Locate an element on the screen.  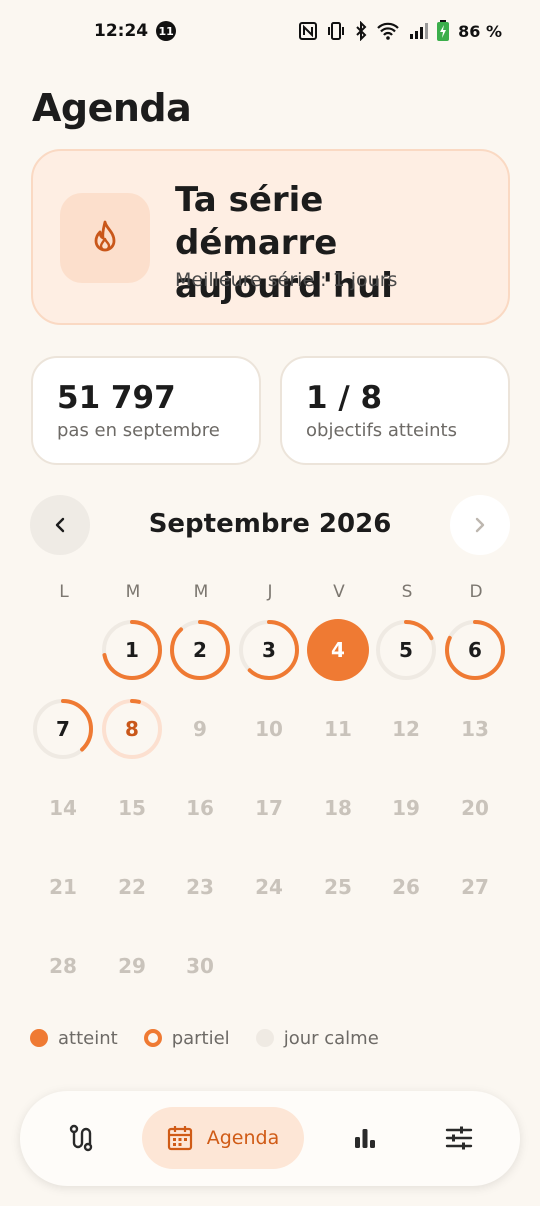
flame-icon is located at coordinates (105, 236).